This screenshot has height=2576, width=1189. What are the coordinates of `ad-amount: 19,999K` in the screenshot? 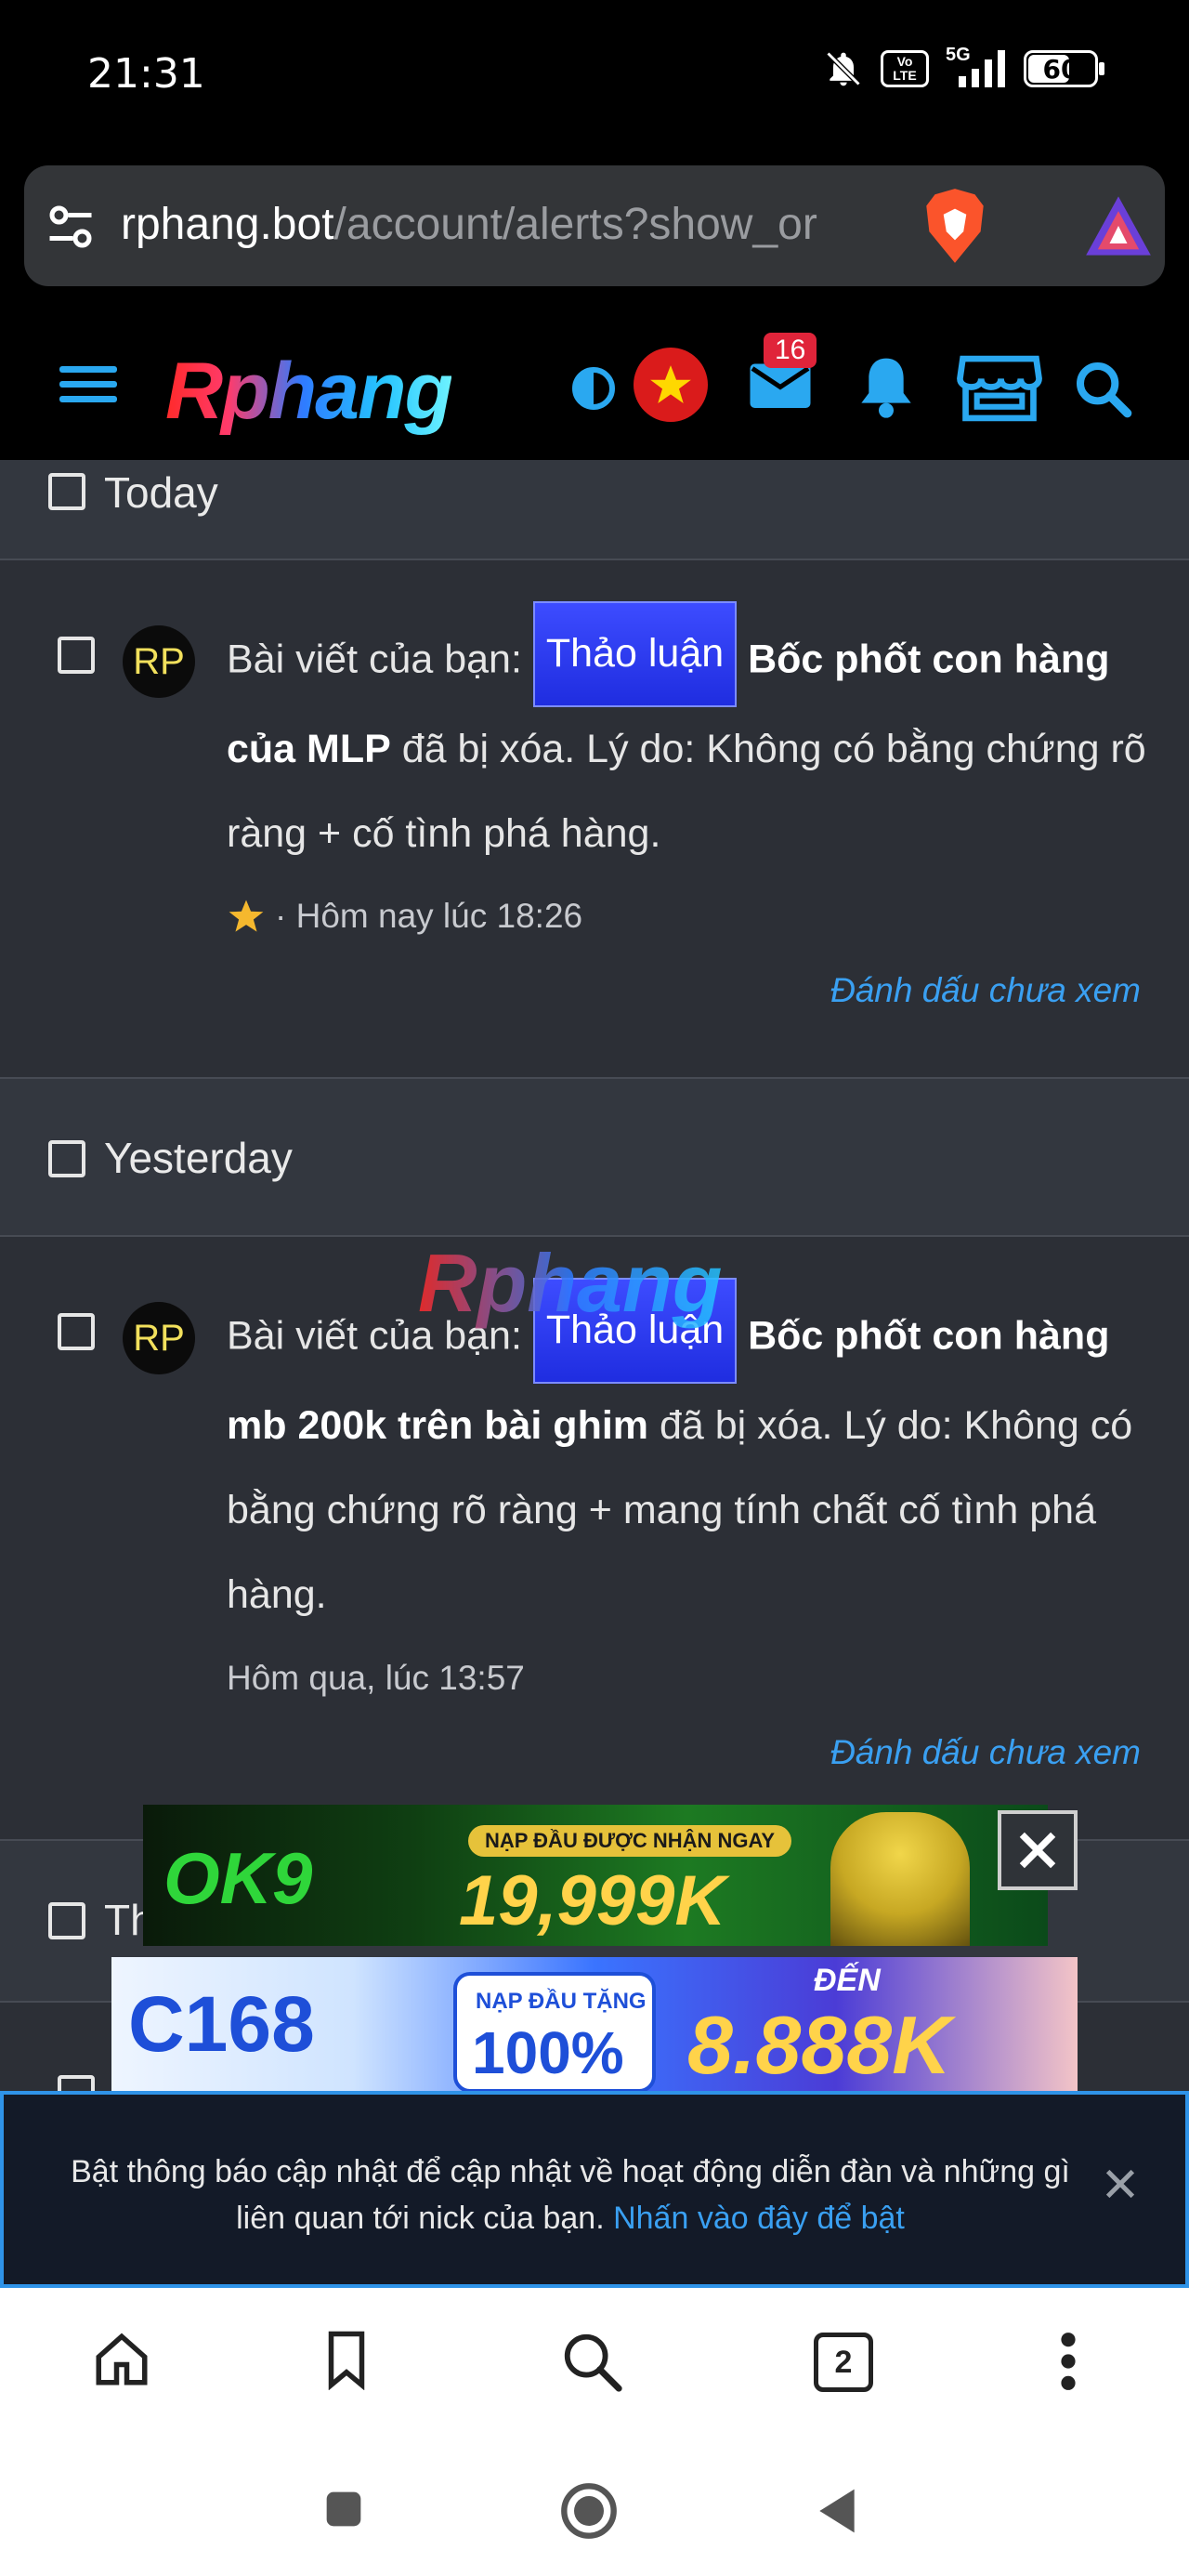 It's located at (593, 1900).